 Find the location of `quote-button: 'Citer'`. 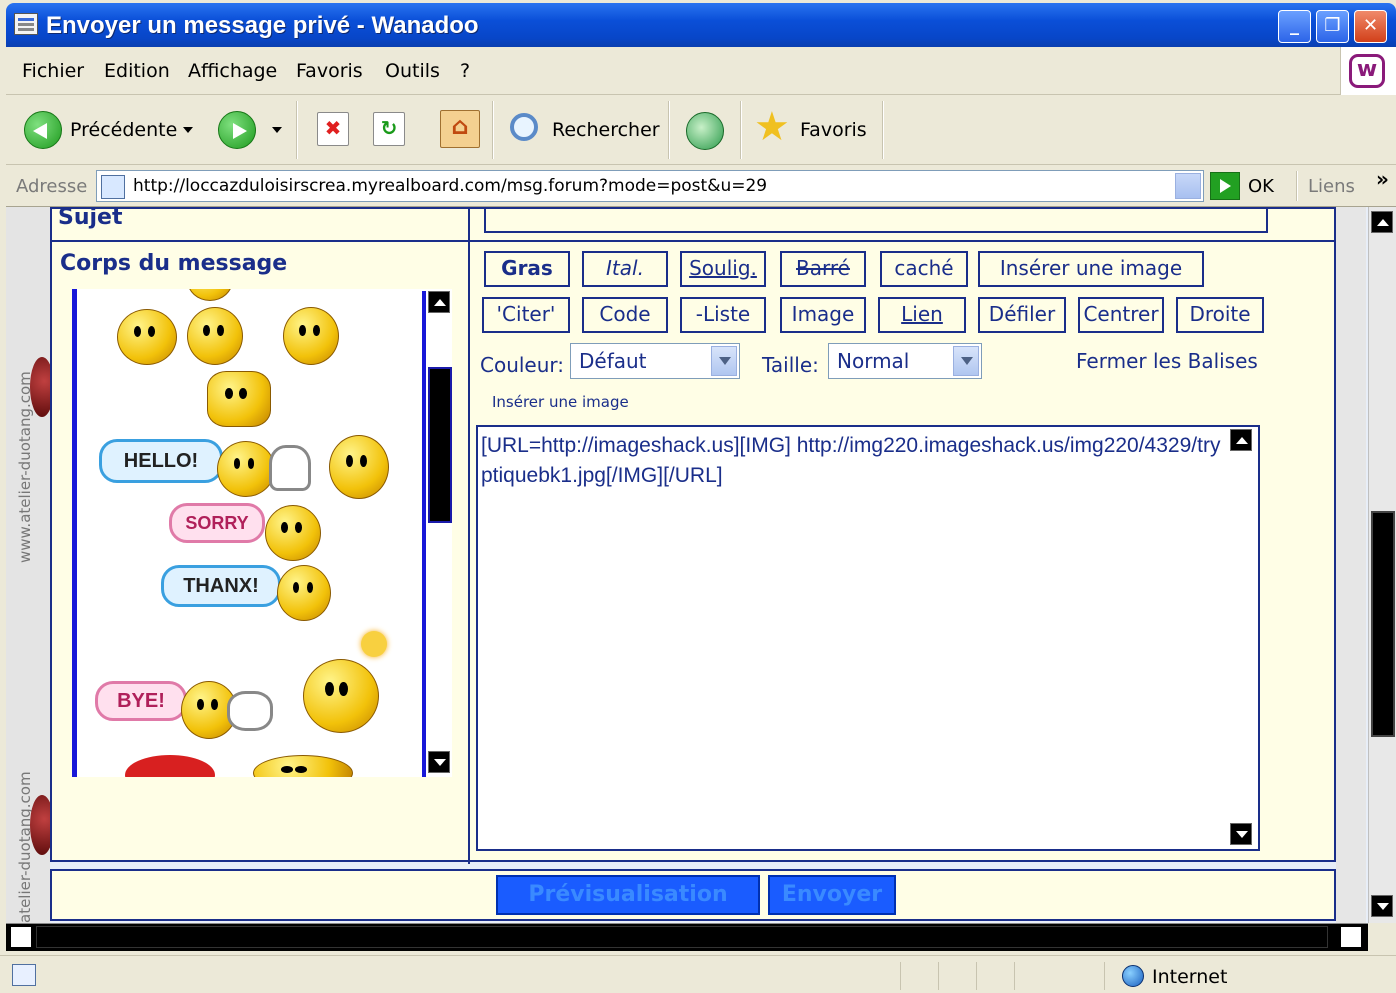

quote-button: 'Citer' is located at coordinates (526, 315).